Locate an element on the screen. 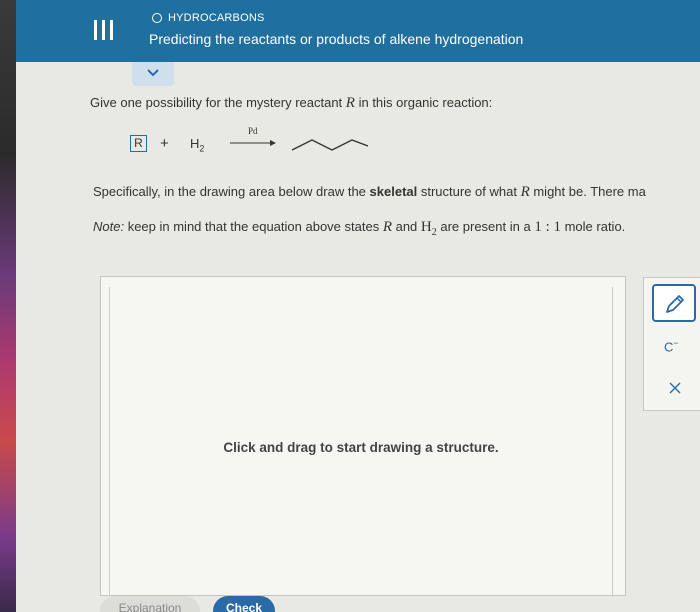 This screenshot has height=612, width=700. hydrogen-reactant: H2 is located at coordinates (197, 145).